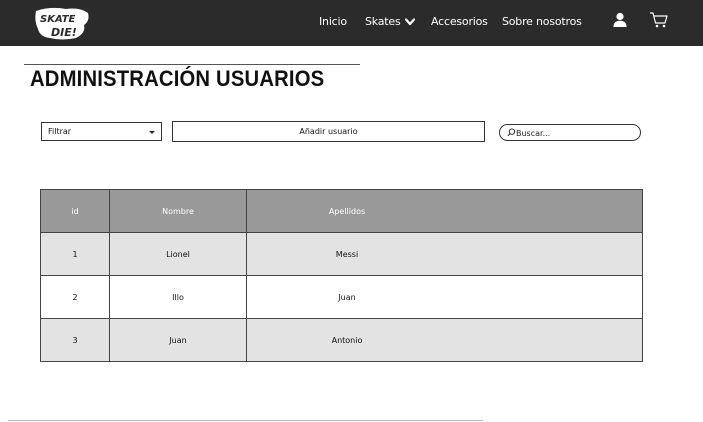 The image size is (703, 422). What do you see at coordinates (333, 21) in the screenshot?
I see `nav-inicio: Inicio` at bounding box center [333, 21].